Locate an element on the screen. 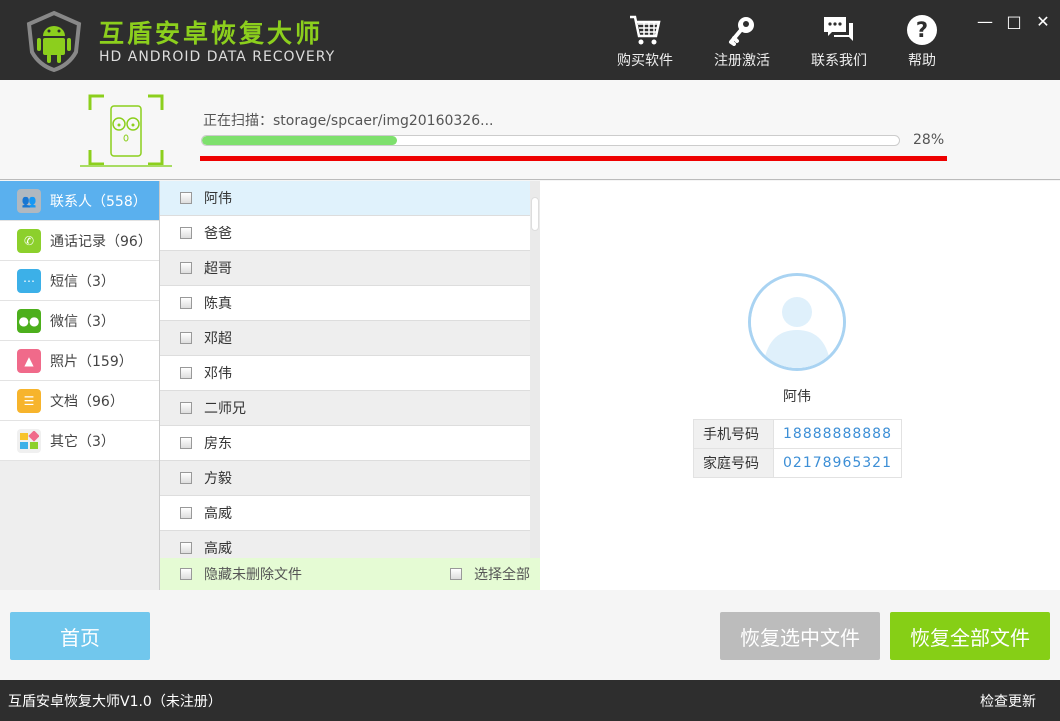 The width and height of the screenshot is (1060, 721). sidebar-item-label: 其它（3） is located at coordinates (82, 441).